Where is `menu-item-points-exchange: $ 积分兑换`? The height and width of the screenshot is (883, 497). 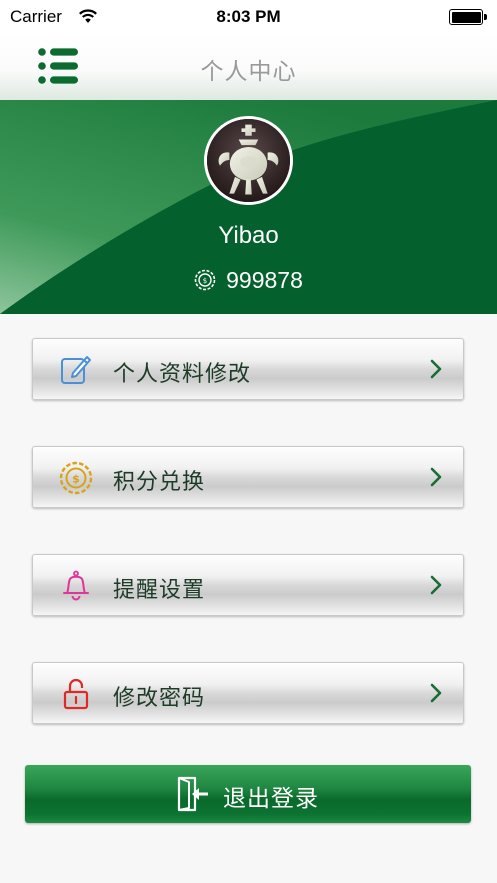 menu-item-points-exchange: $ 积分兑换 is located at coordinates (248, 477).